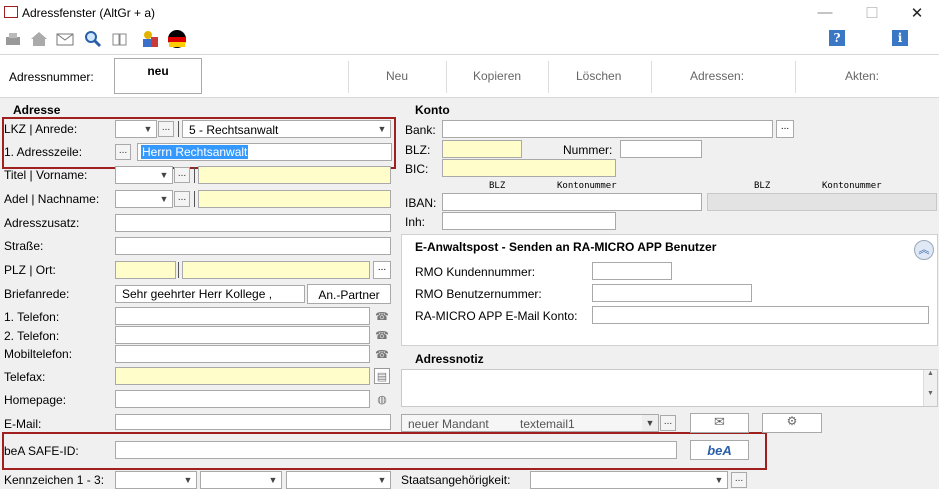  Describe the element at coordinates (242, 316) in the screenshot. I see `telefon1-input` at that location.